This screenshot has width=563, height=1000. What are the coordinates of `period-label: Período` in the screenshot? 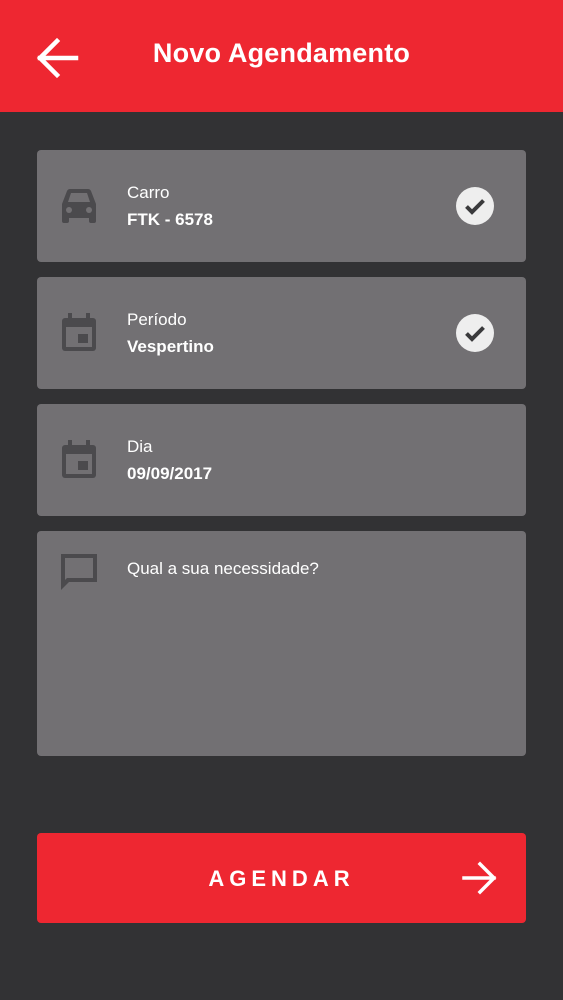 It's located at (157, 319).